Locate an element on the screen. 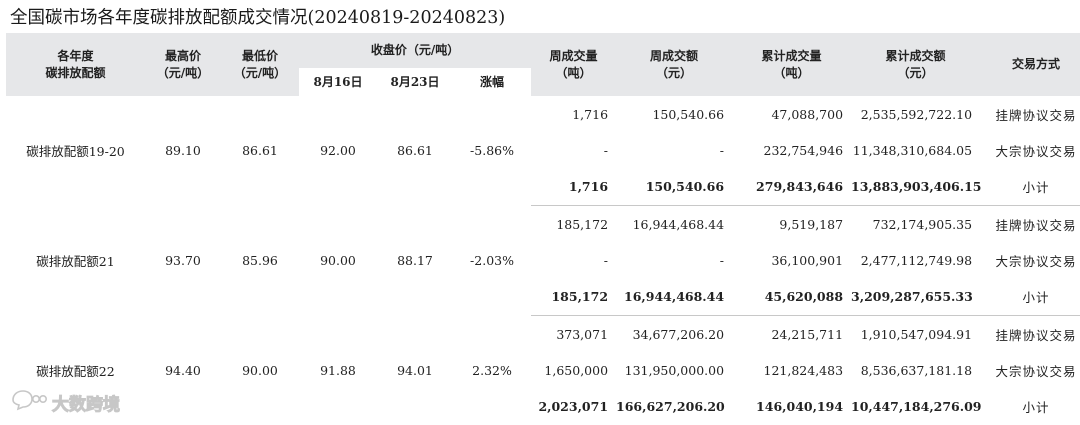  header-method: 交易方式 is located at coordinates (1030, 64).